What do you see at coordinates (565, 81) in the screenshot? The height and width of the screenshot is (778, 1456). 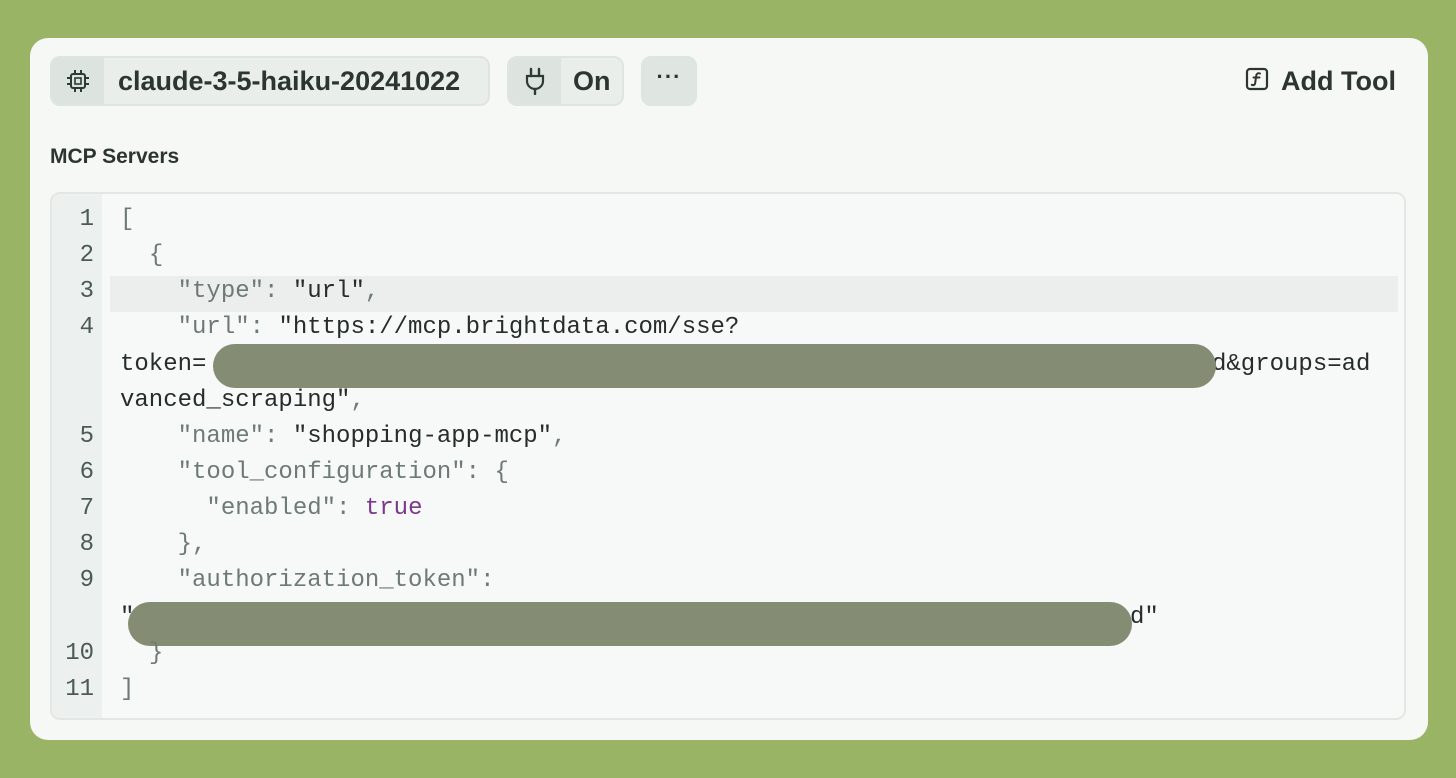 I see `mcp-toggle-button: On` at bounding box center [565, 81].